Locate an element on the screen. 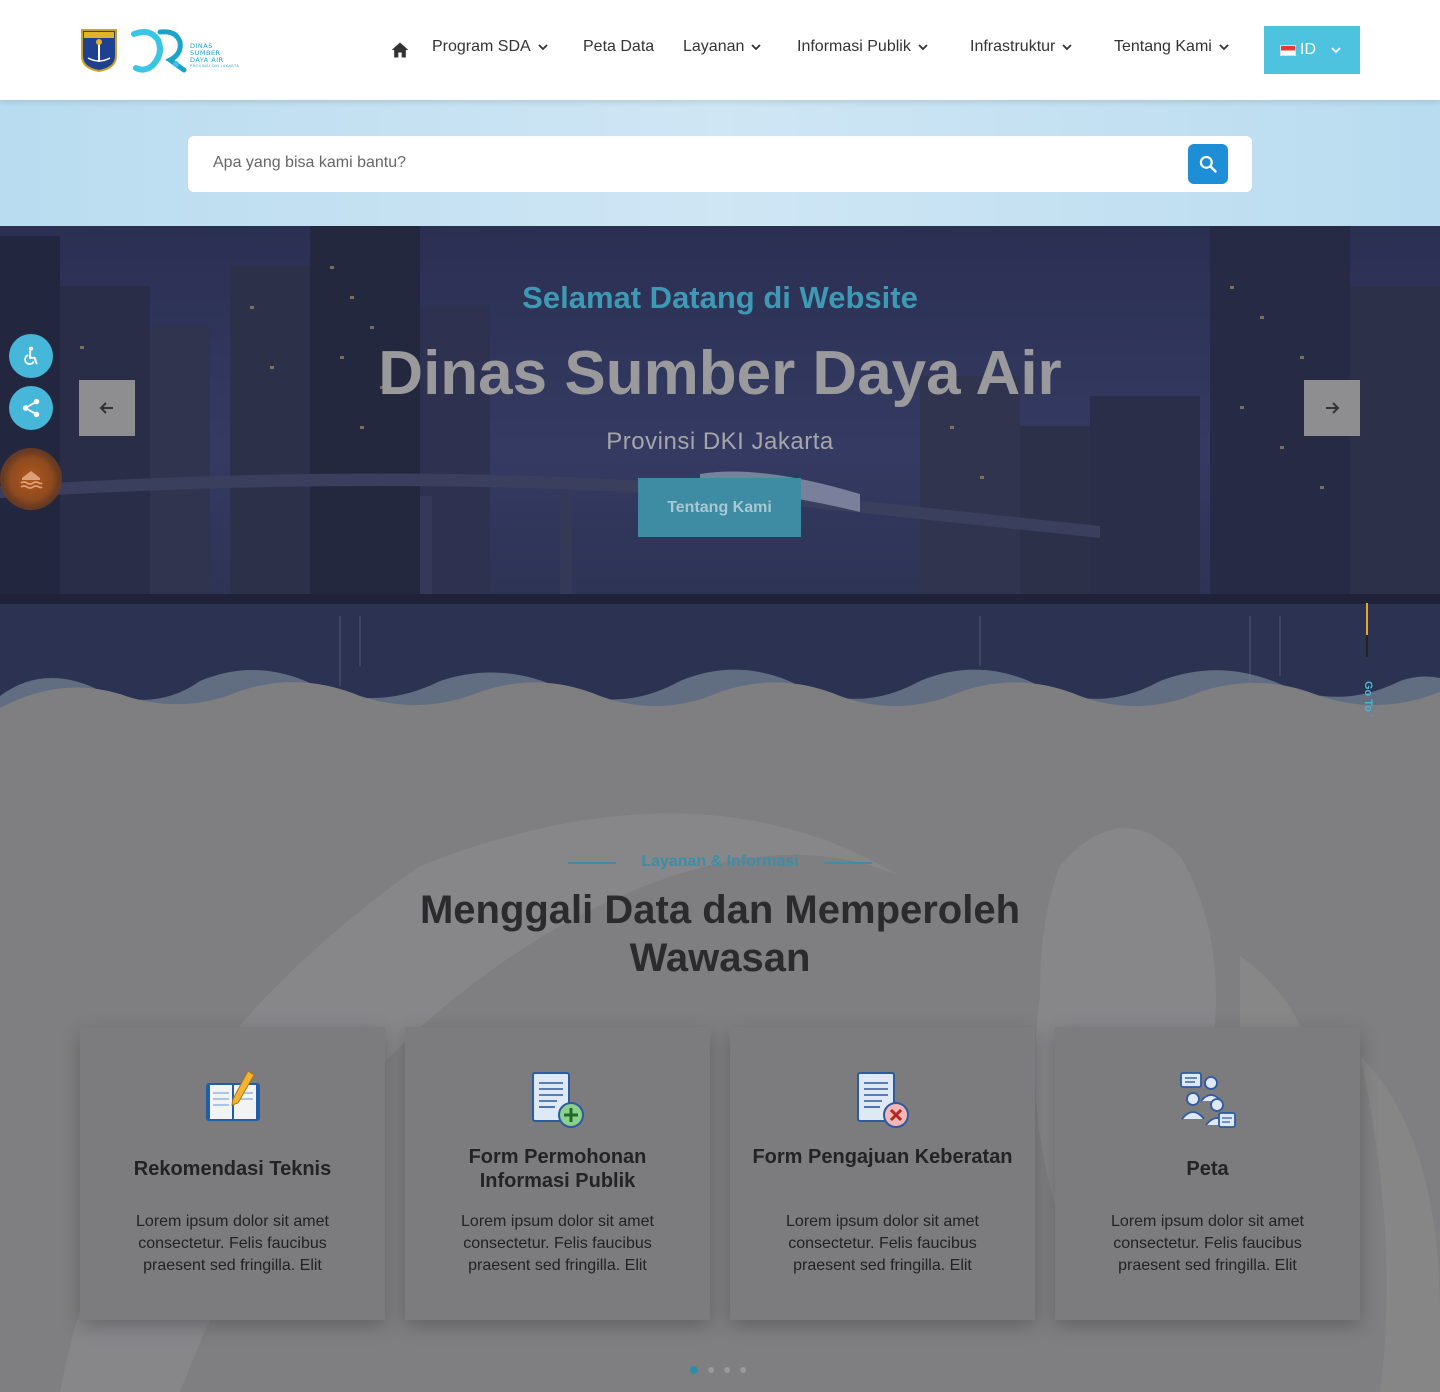 The image size is (1440, 1392). logo-line-3: DAYA AIR is located at coordinates (207, 60).